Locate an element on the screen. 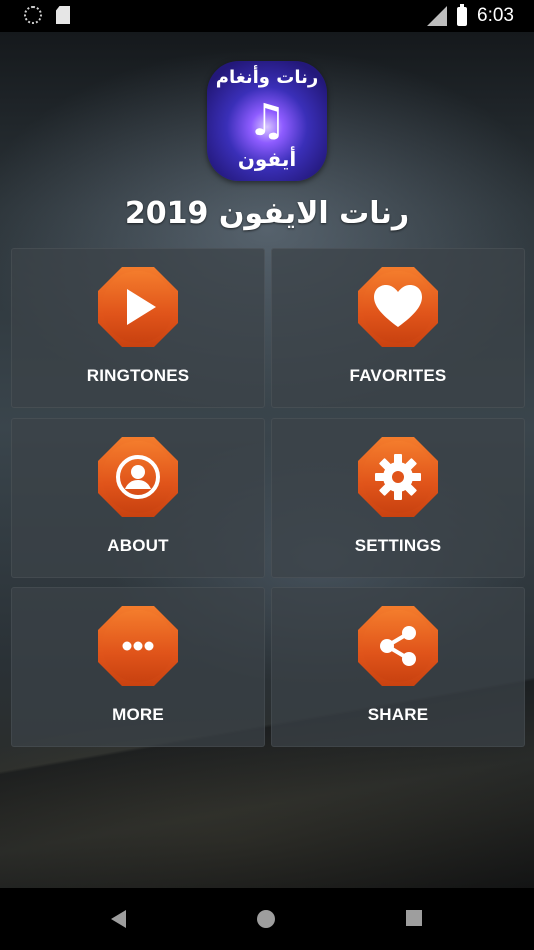 Image resolution: width=534 pixels, height=950 pixels. share-icon is located at coordinates (398, 646).